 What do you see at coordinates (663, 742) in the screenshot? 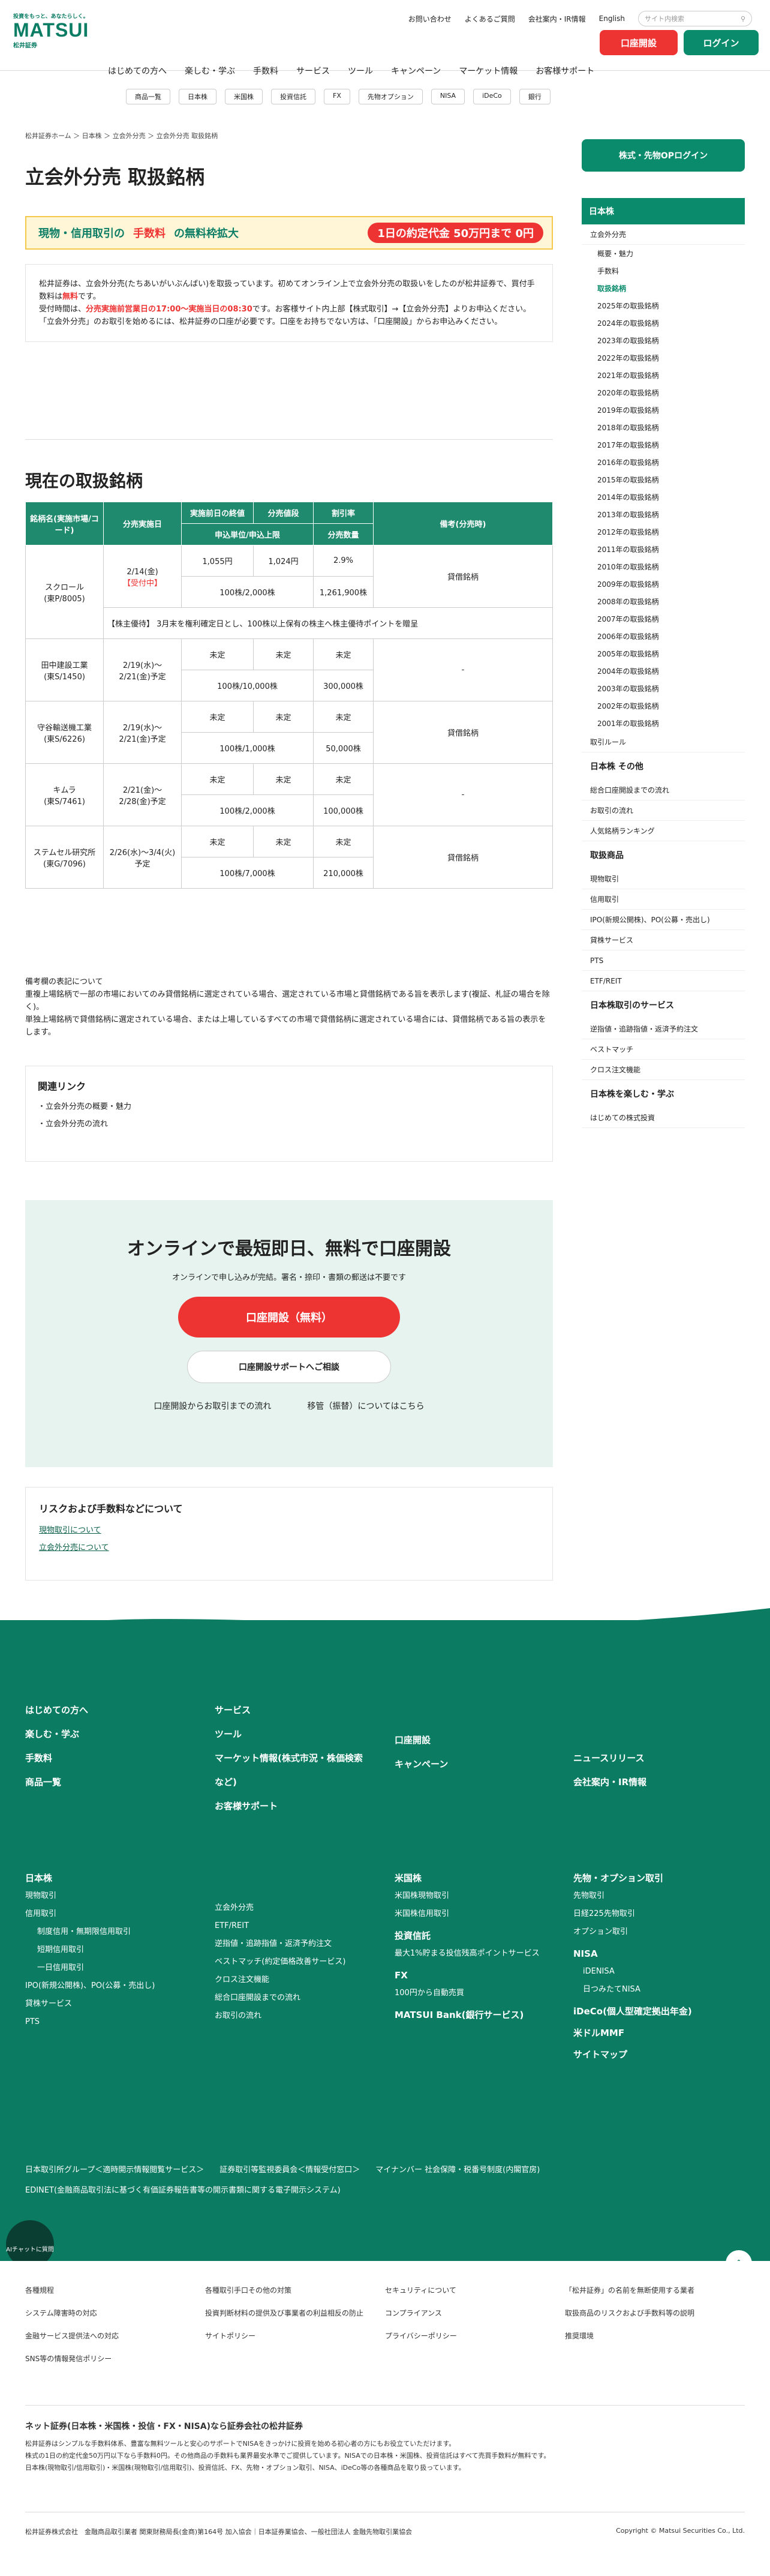
I see `sidebar-item: 取引ルール` at bounding box center [663, 742].